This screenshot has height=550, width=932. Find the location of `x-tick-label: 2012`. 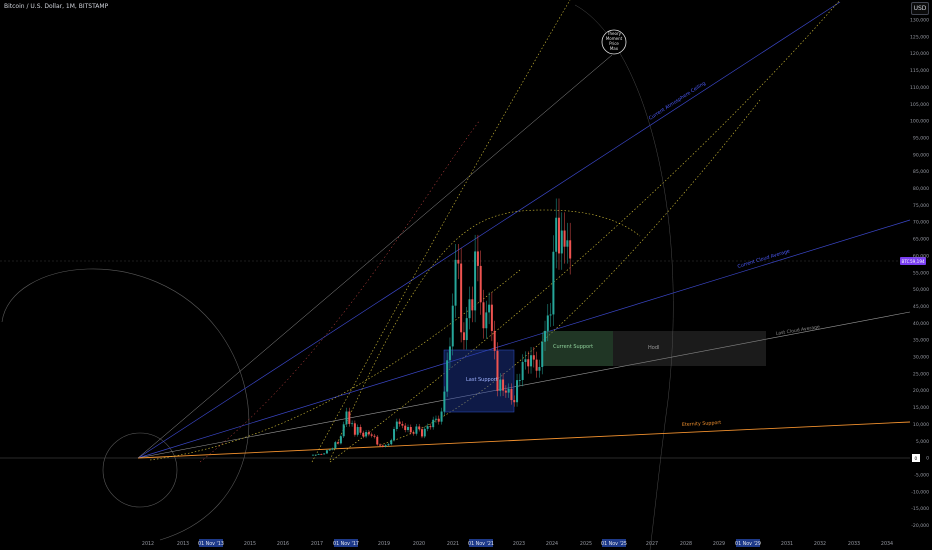

x-tick-label: 2012 is located at coordinates (148, 544).